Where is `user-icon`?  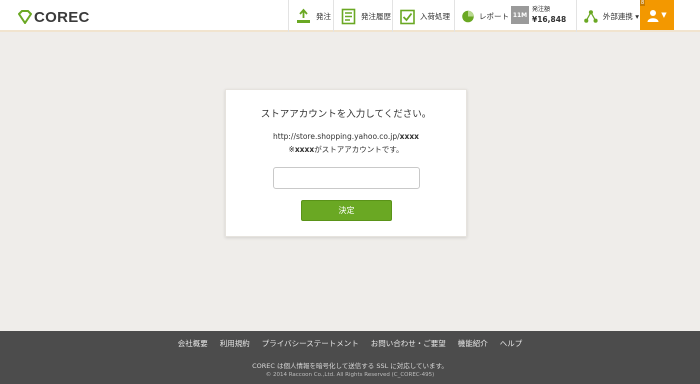 user-icon is located at coordinates (653, 15).